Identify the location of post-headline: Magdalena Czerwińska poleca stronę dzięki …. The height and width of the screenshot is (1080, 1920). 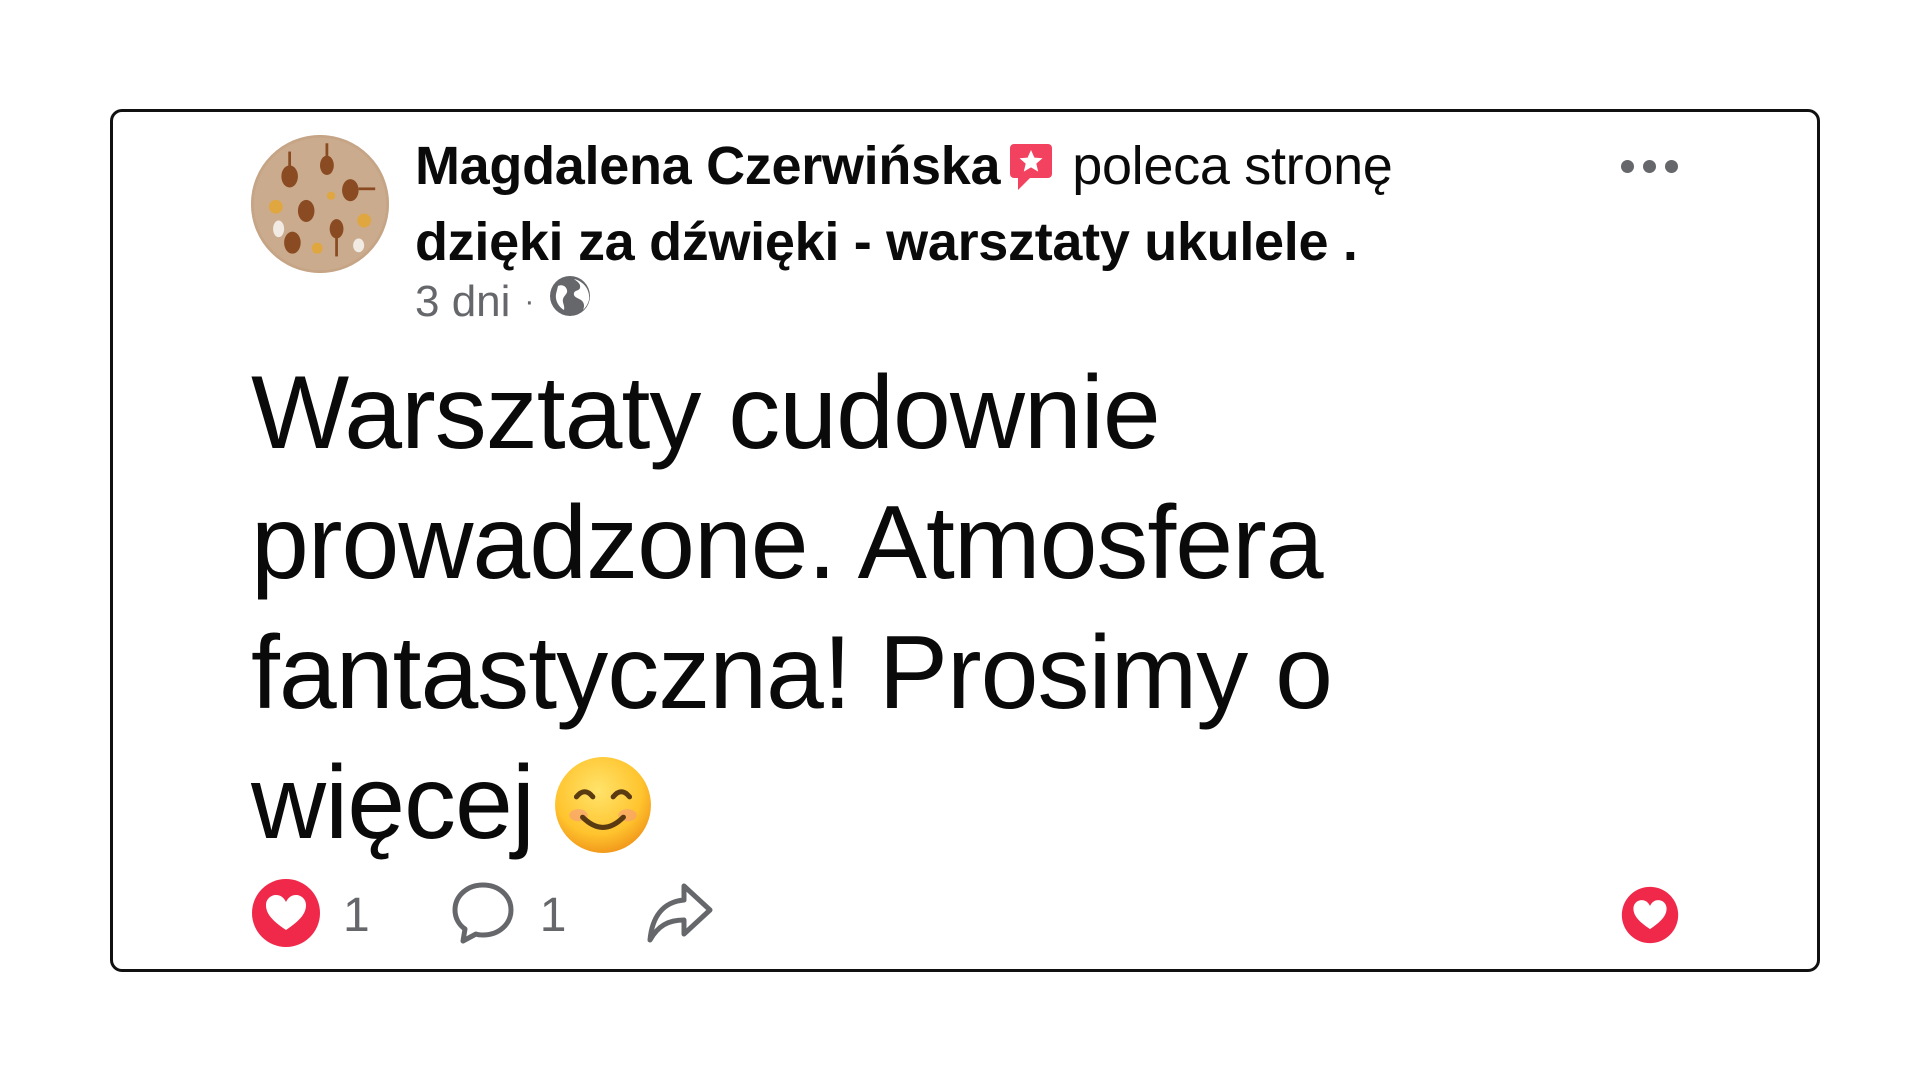
(990, 204).